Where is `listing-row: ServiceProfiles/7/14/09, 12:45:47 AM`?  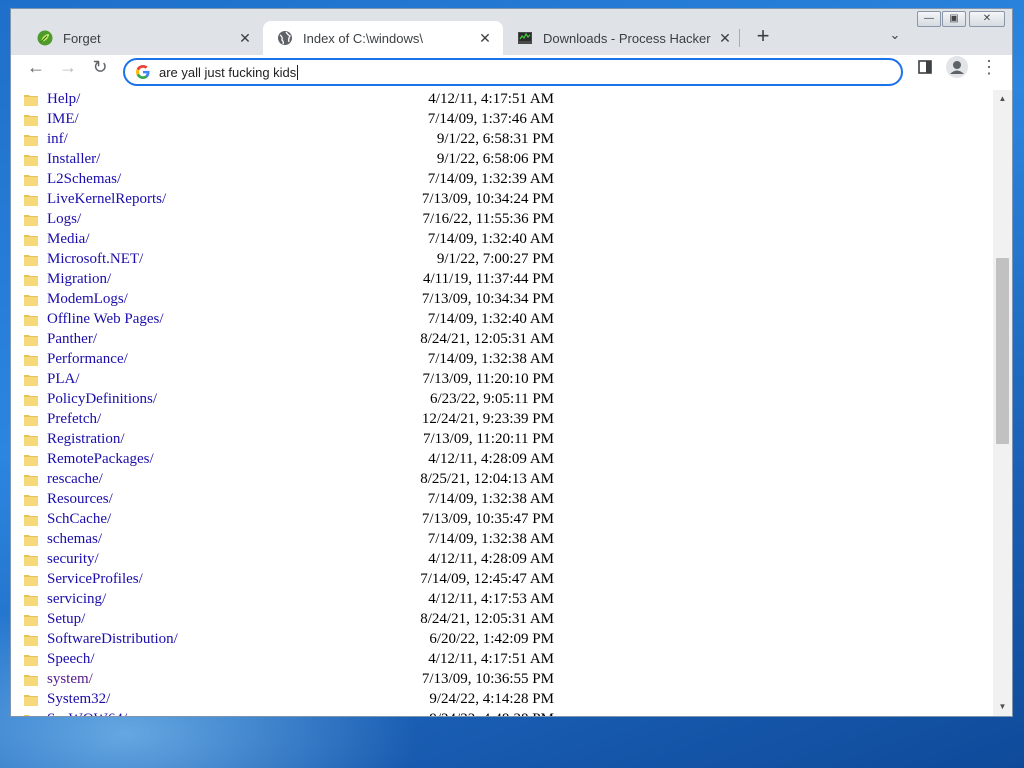 listing-row: ServiceProfiles/7/14/09, 12:45:47 AM is located at coordinates (501, 580).